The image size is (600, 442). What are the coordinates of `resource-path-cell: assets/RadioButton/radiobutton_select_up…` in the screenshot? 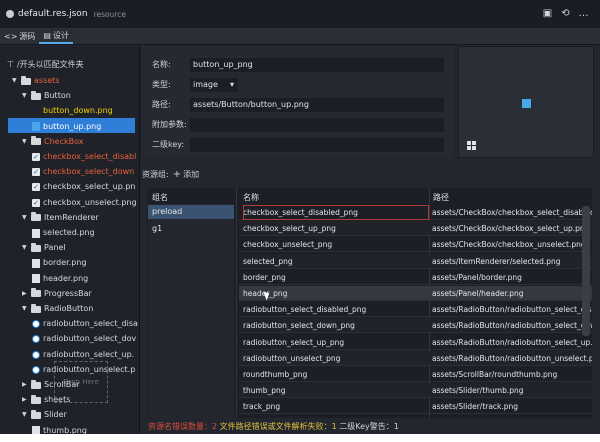 It's located at (512, 342).